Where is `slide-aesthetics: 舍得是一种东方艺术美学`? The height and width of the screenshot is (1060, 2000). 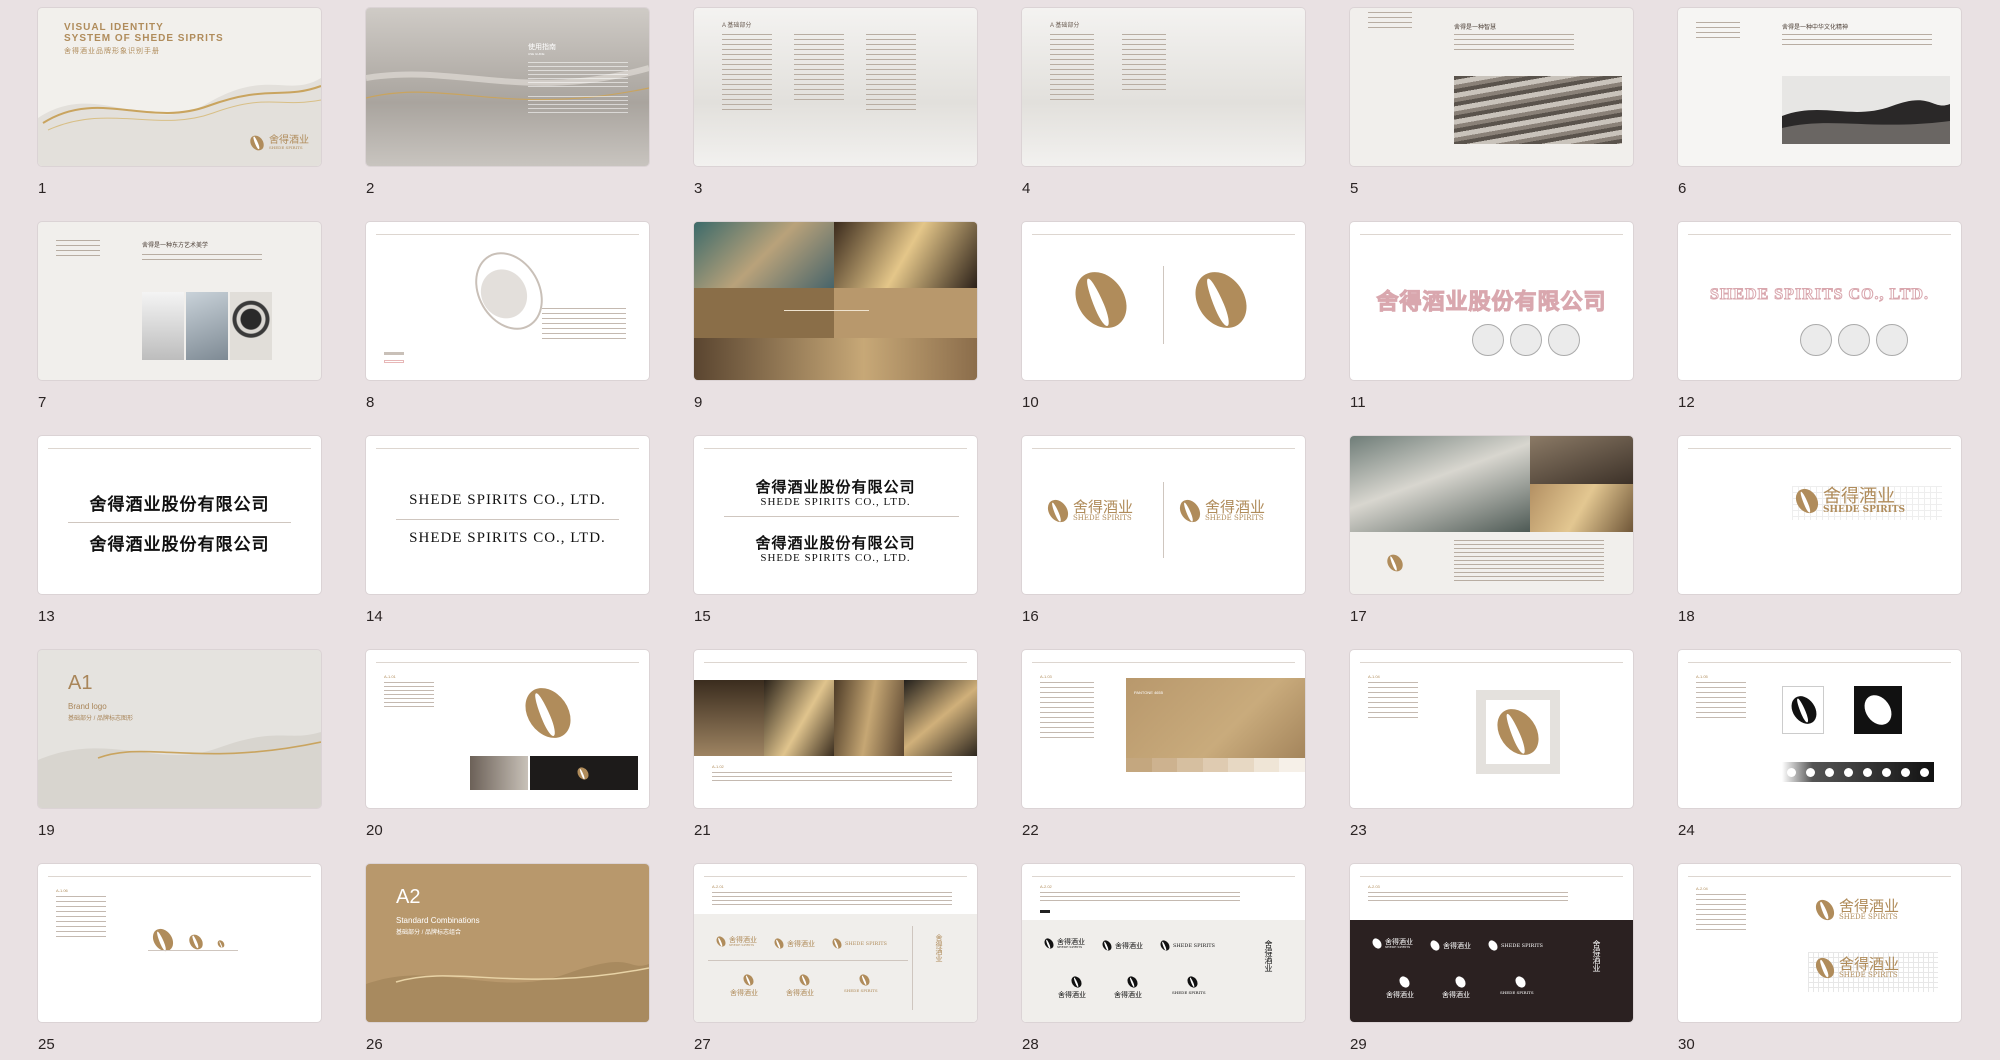
slide-aesthetics: 舍得是一种东方艺术美学 is located at coordinates (179, 301).